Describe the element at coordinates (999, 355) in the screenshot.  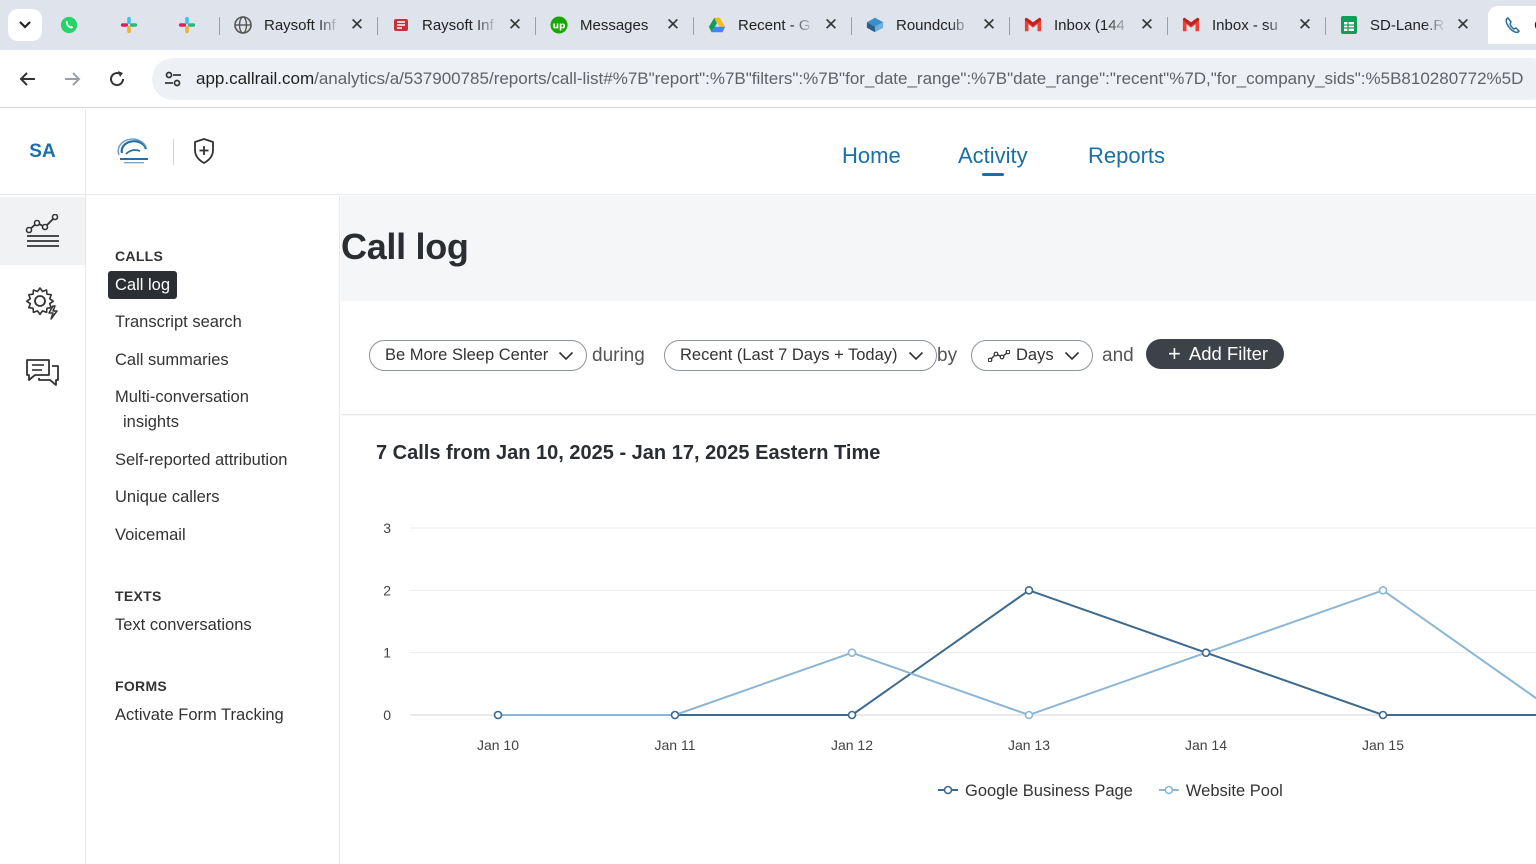
I see `line-chart-icon` at that location.